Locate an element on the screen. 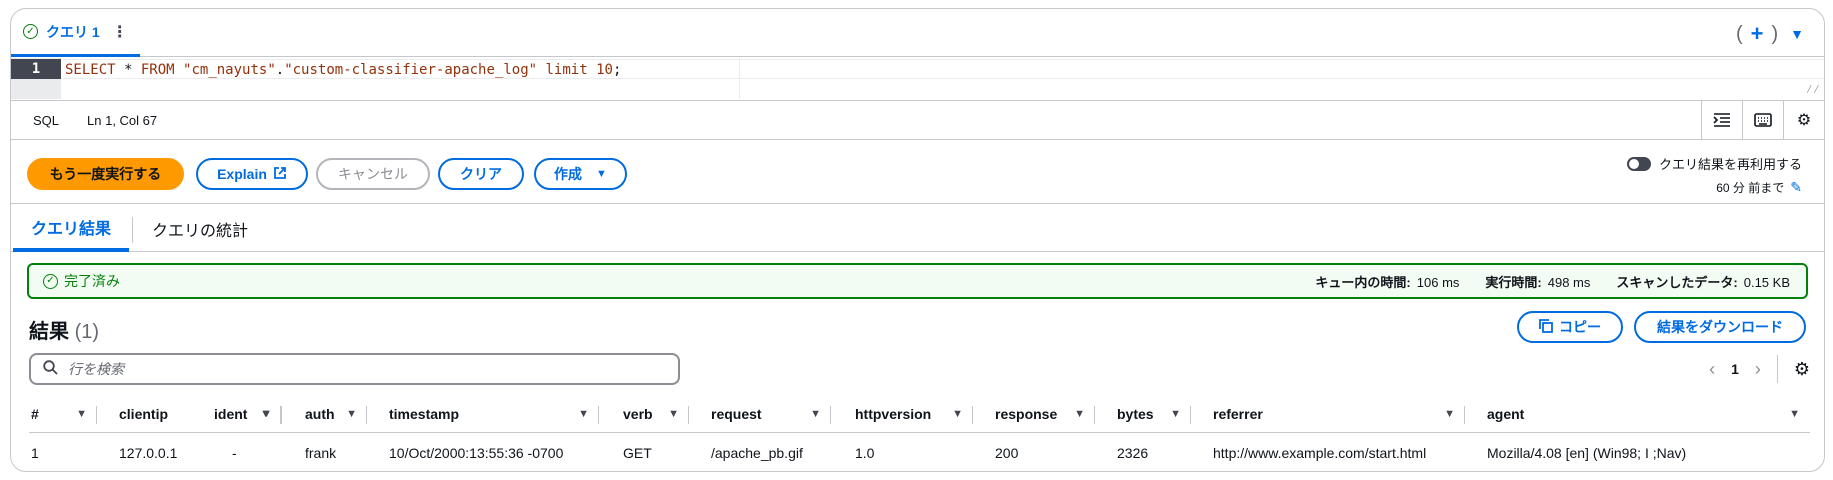  check-circle-icon: ✓ is located at coordinates (30, 31).